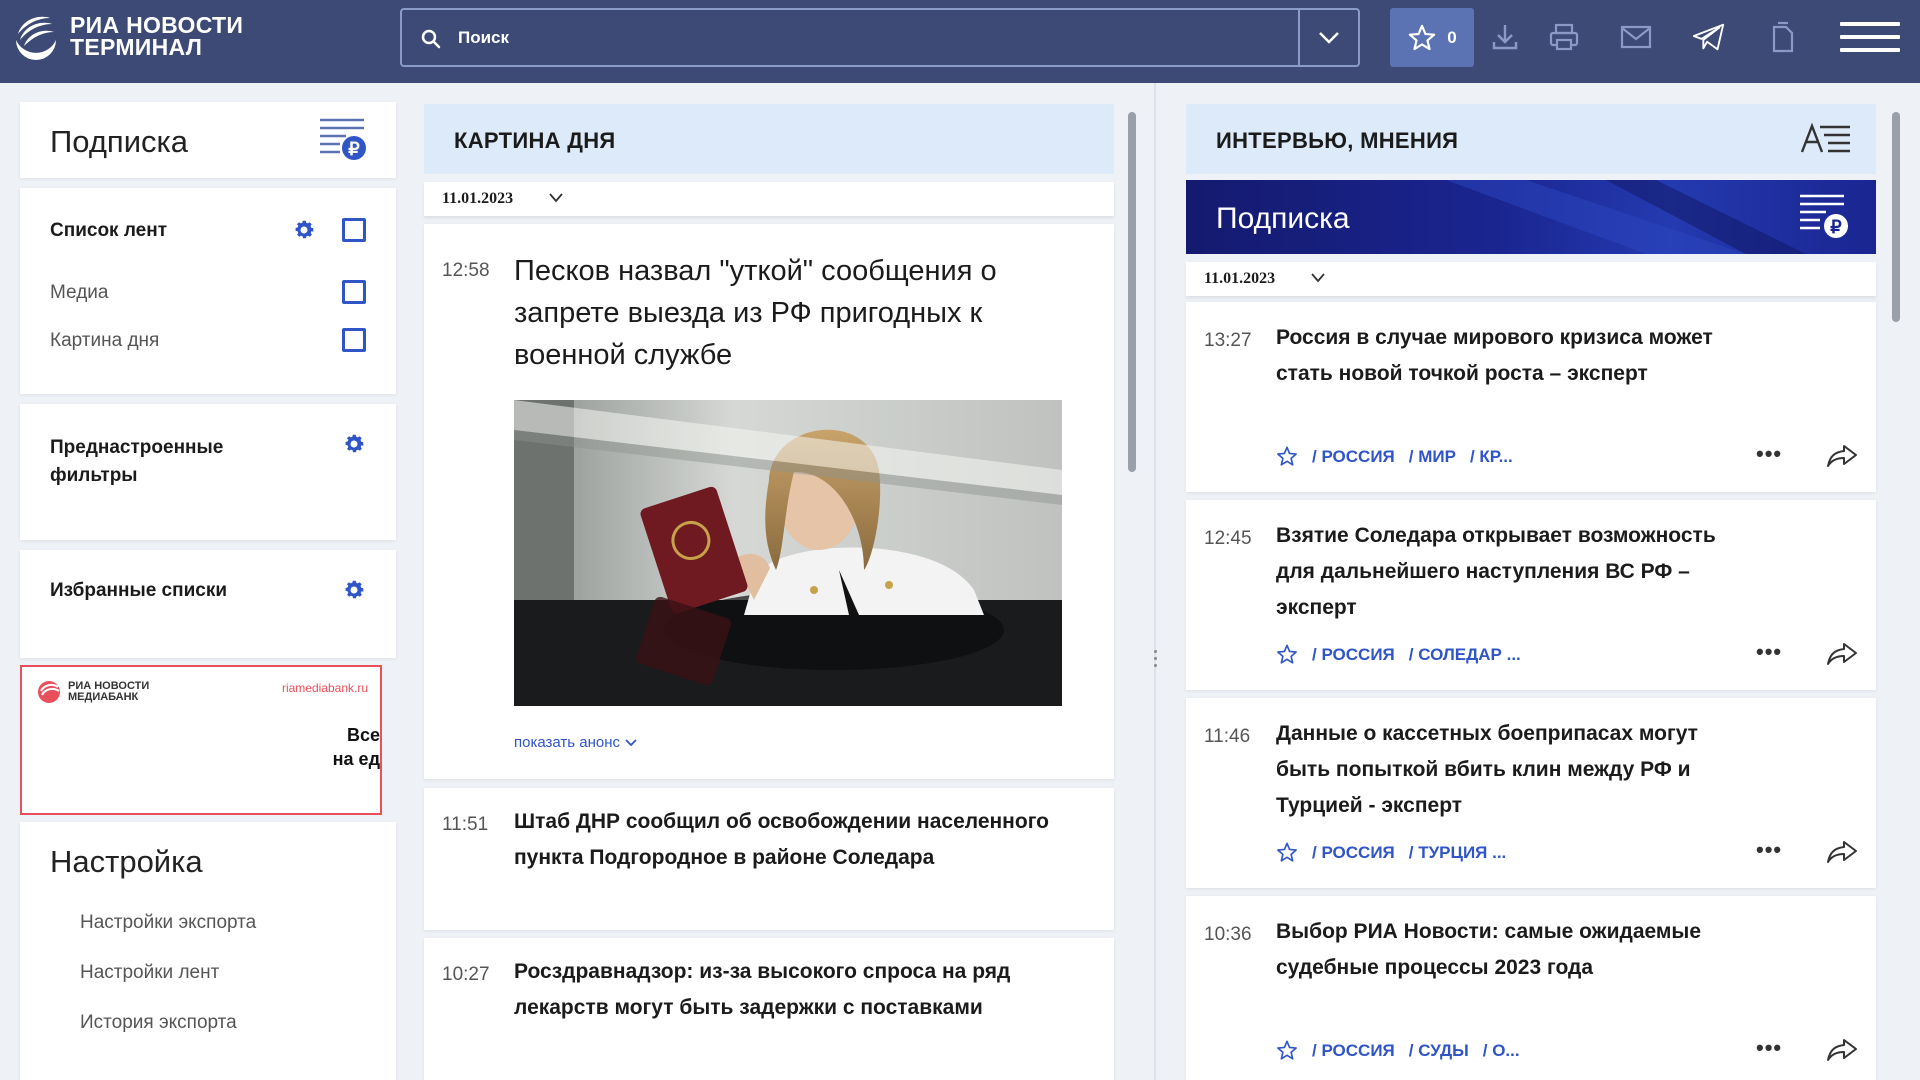 The image size is (1920, 1080). I want to click on settings-link-export: Настройки экспорта, so click(168, 923).